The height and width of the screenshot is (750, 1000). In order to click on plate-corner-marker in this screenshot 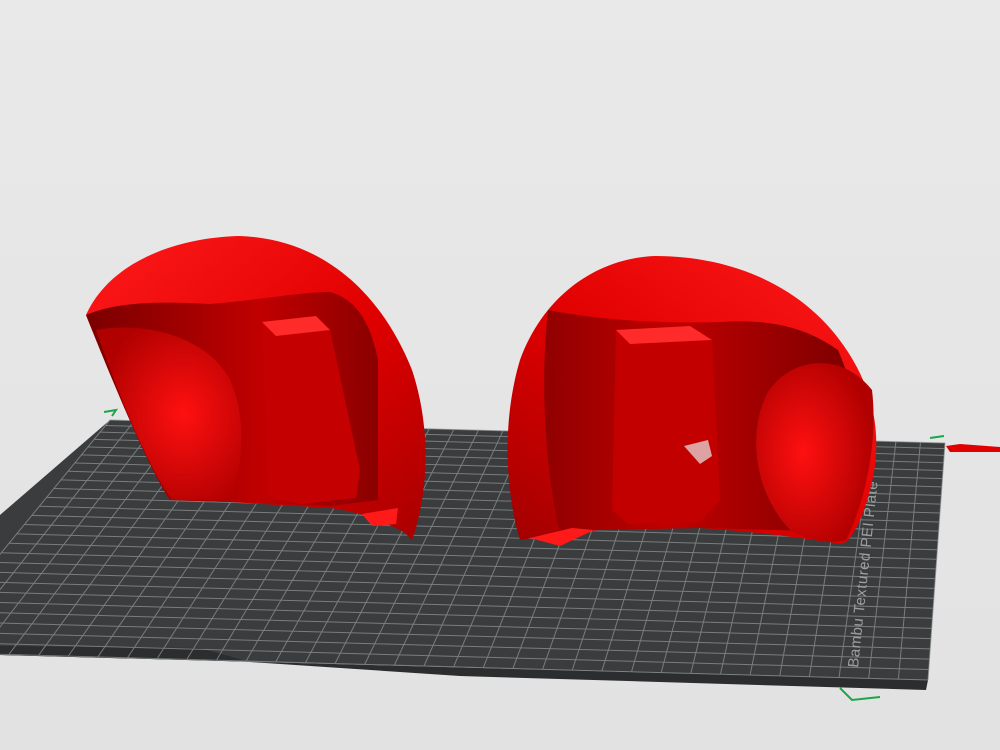, I will do `click(973, 448)`.